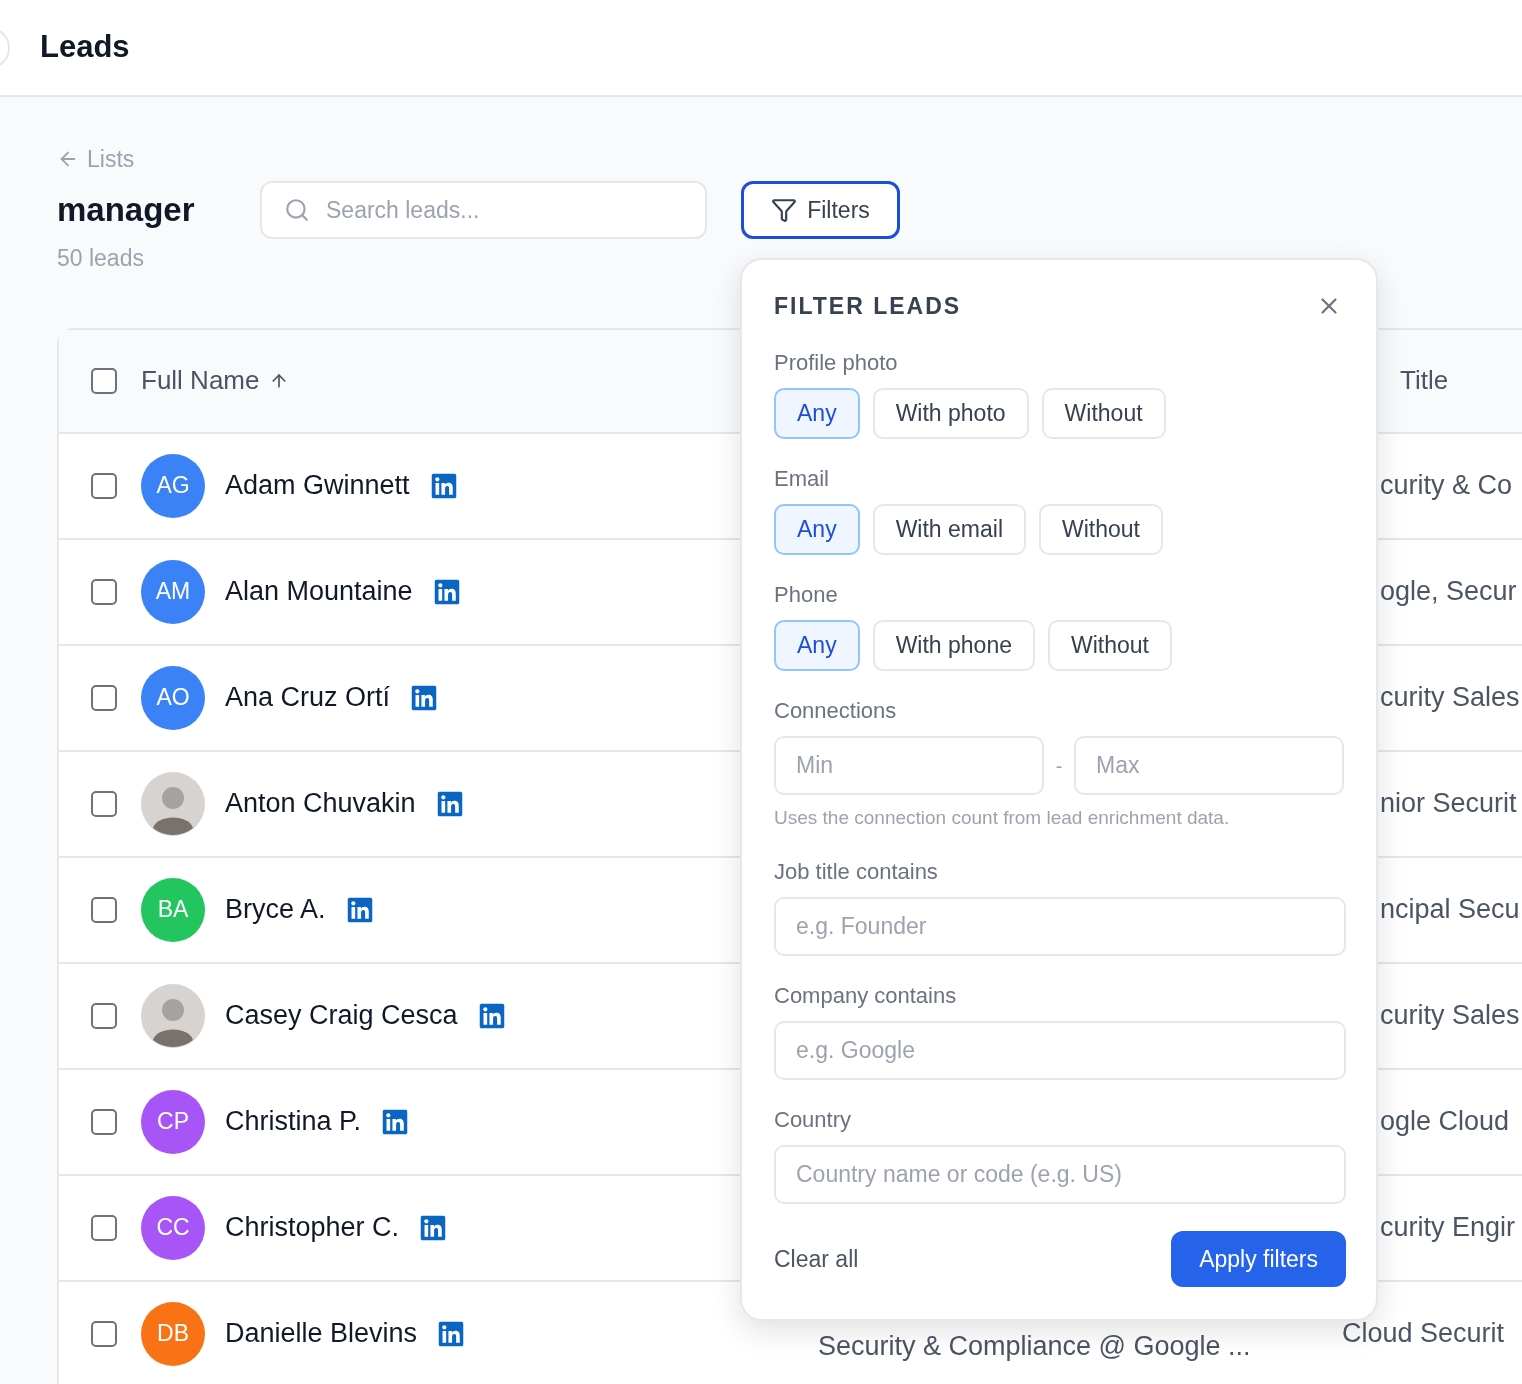 This screenshot has width=1522, height=1384. Describe the element at coordinates (85, 47) in the screenshot. I see `page-title: Leads` at that location.